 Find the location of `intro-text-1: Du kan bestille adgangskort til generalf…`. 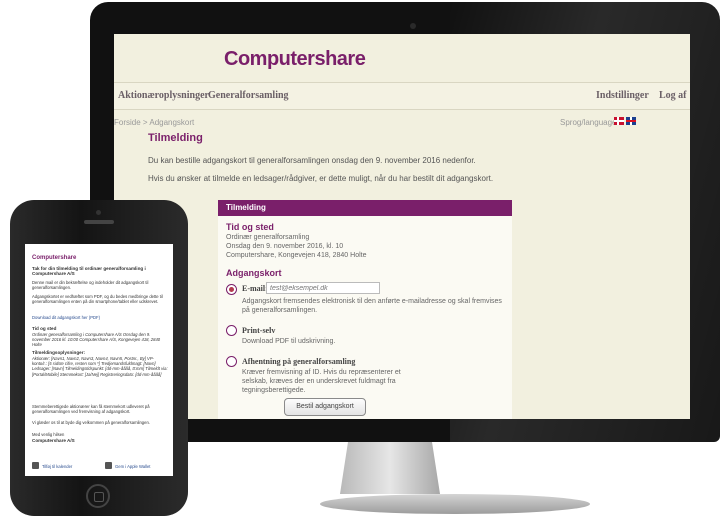

intro-text-1: Du kan bestille adgangskort til generalf… is located at coordinates (312, 160).